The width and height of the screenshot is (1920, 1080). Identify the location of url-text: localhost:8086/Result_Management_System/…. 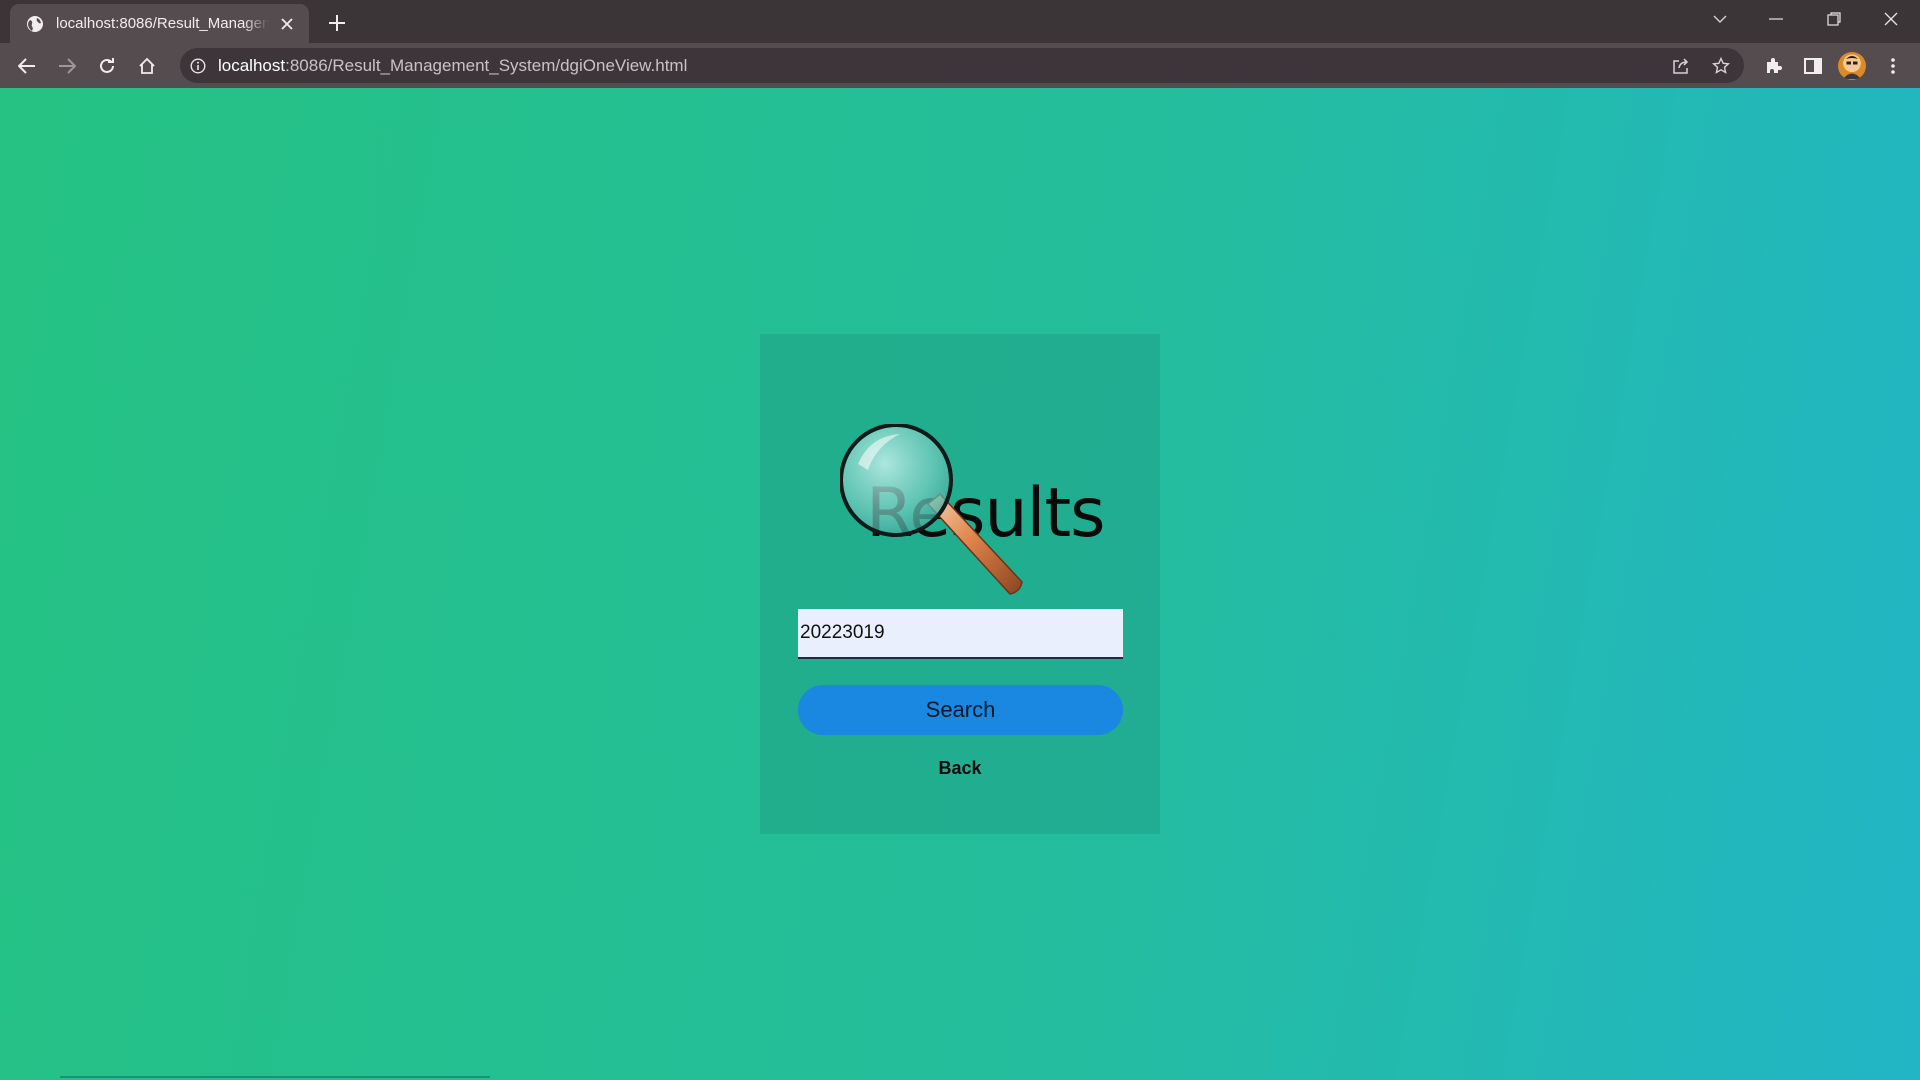
(452, 66).